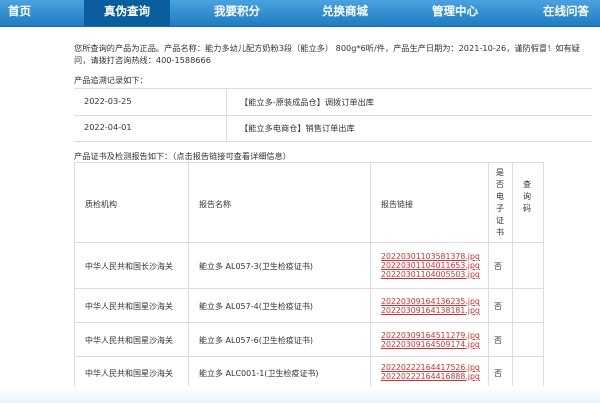 Image resolution: width=600 pixels, height=403 pixels. Describe the element at coordinates (111, 80) in the screenshot. I see `trace-section-title: 产品追溯记录如下：` at that location.